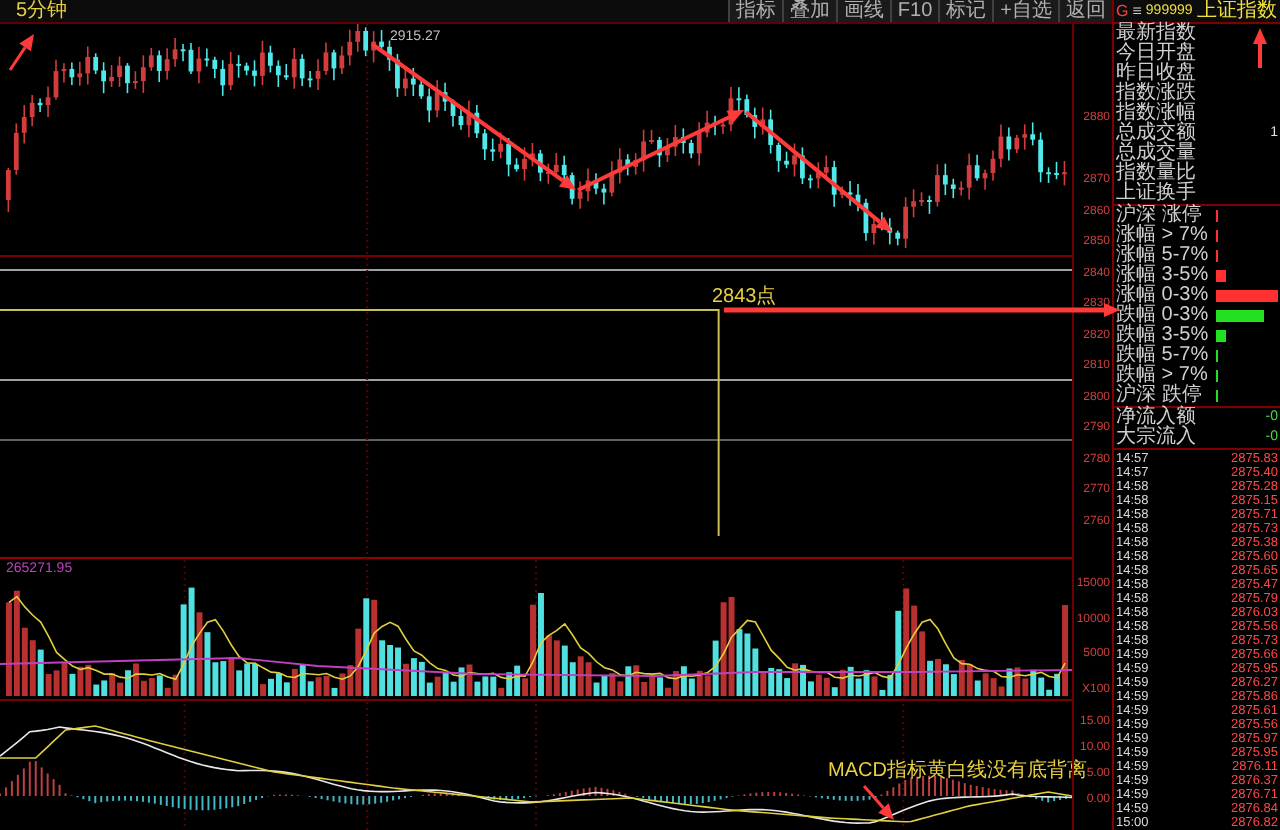  Describe the element at coordinates (754, 11) in the screenshot. I see `toolbar-button: 指标` at that location.